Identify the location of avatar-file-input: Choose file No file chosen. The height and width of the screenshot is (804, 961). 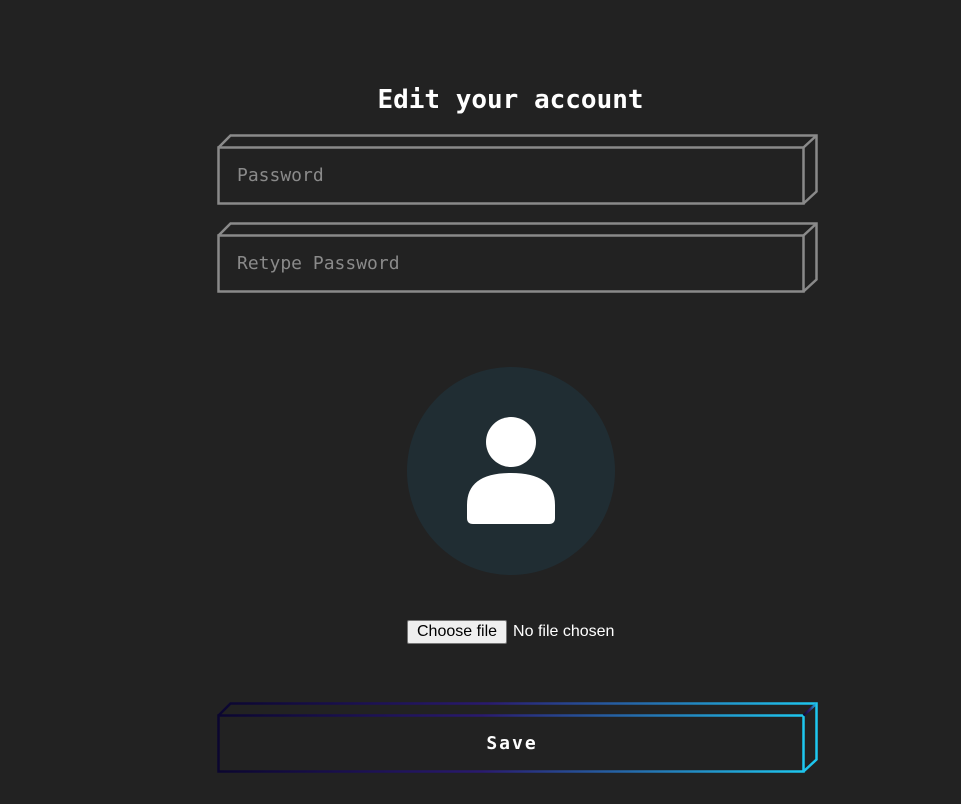
(510, 632).